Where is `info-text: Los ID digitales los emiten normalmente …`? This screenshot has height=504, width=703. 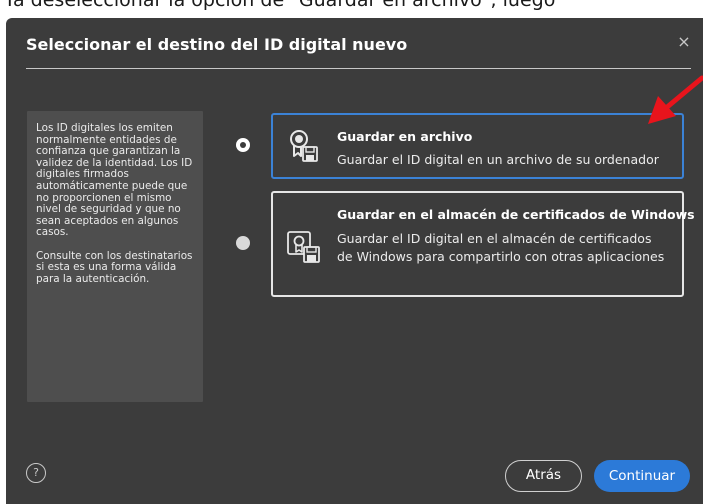 info-text: Los ID digitales los emiten normalmente … is located at coordinates (117, 209).